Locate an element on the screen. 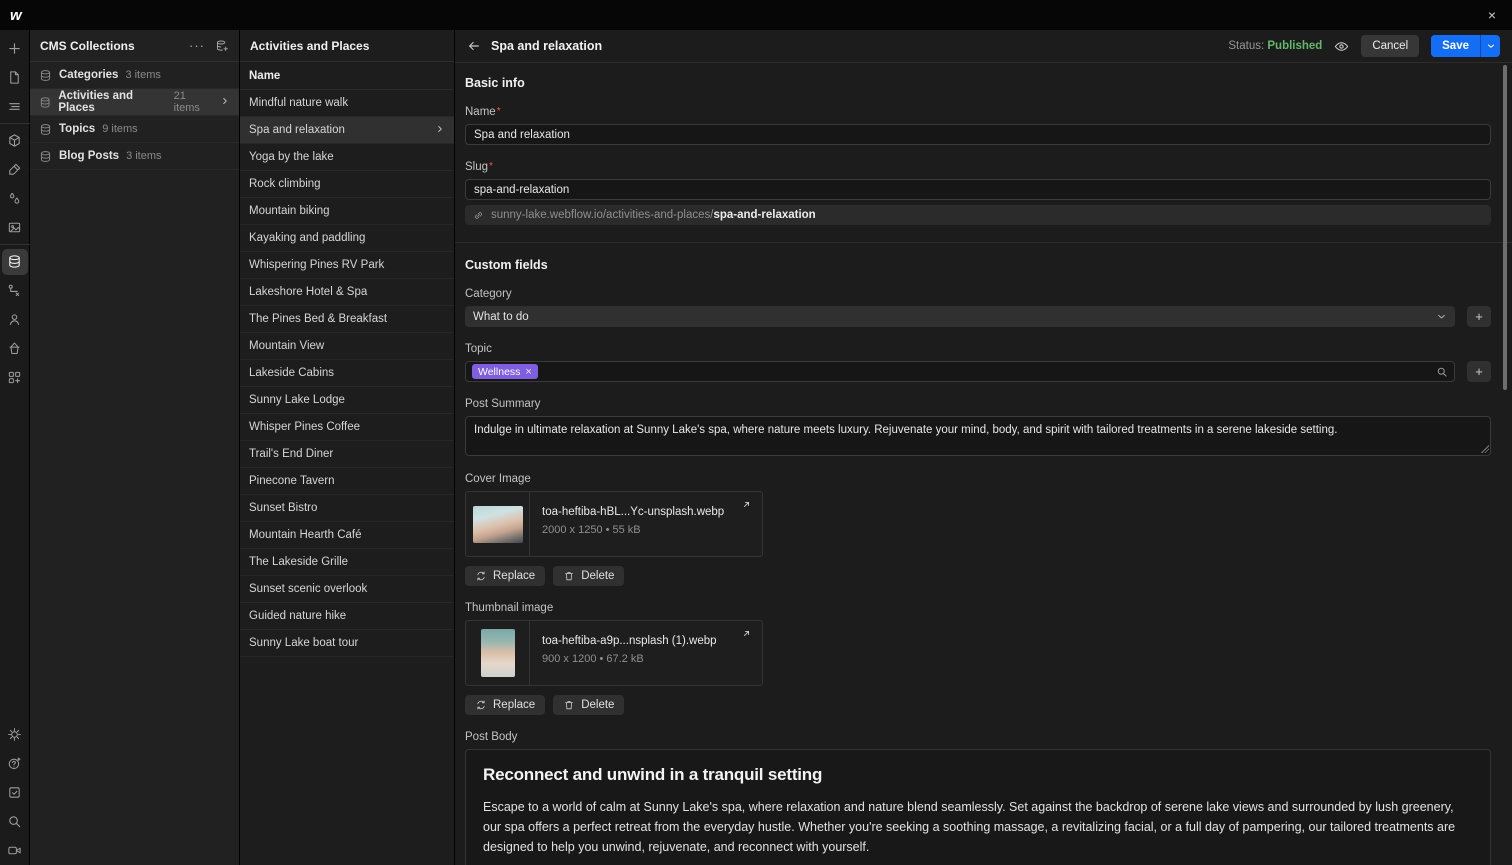 Image resolution: width=1512 pixels, height=865 pixels. add-topic-button: + is located at coordinates (1479, 371).